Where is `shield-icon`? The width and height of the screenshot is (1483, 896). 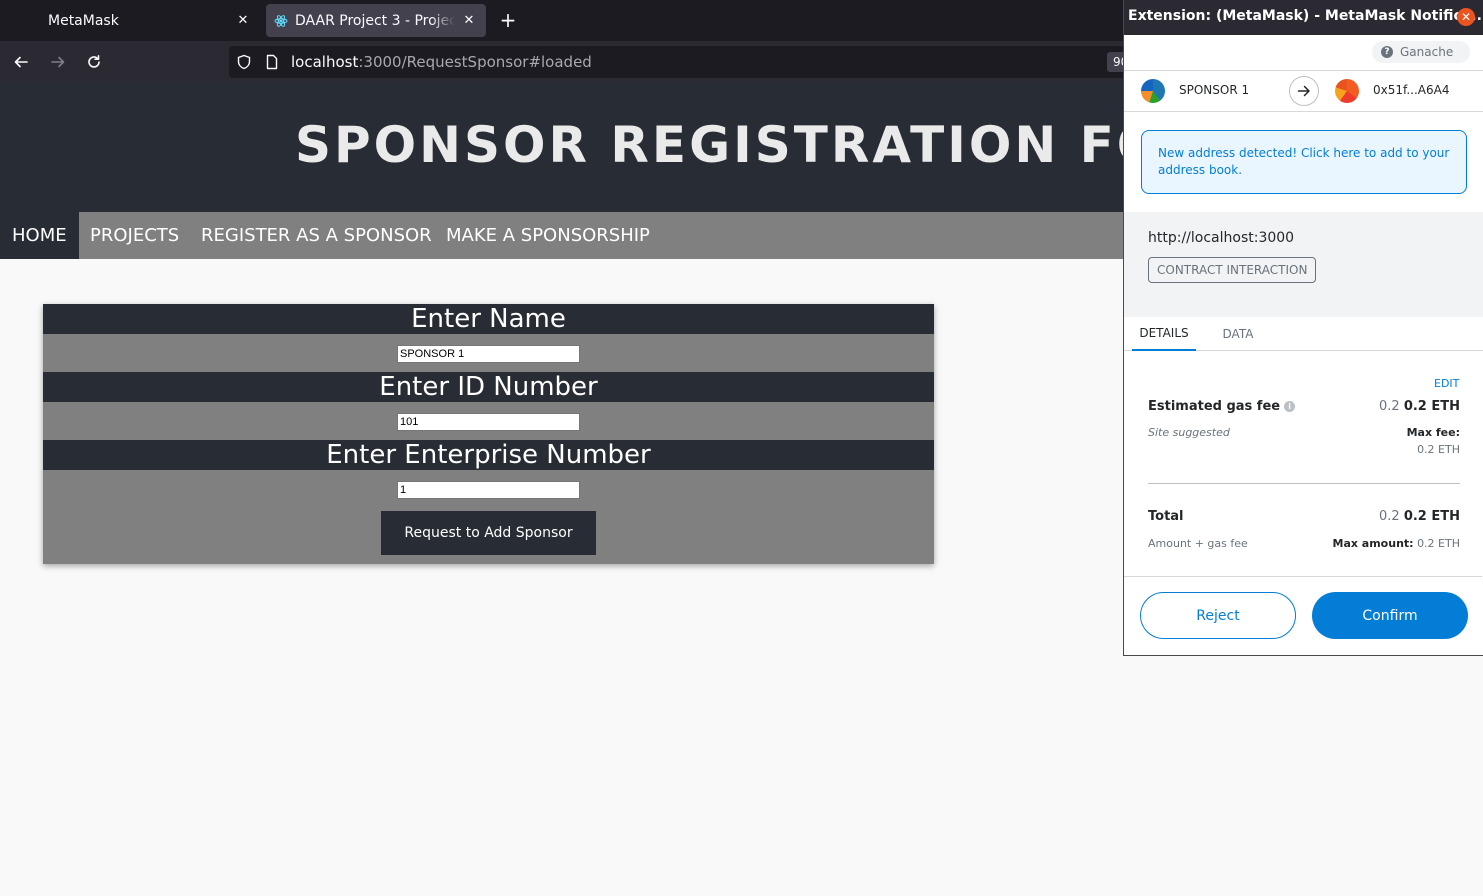
shield-icon is located at coordinates (244, 62).